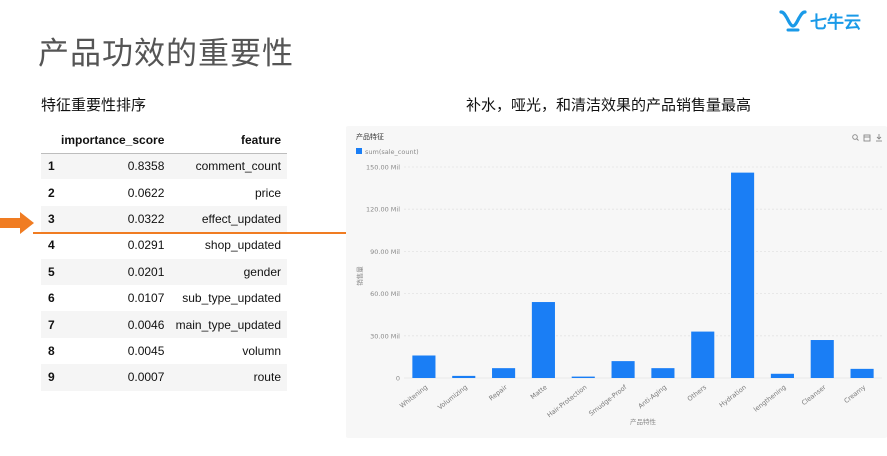  Describe the element at coordinates (228, 140) in the screenshot. I see `feature-header: feature` at that location.